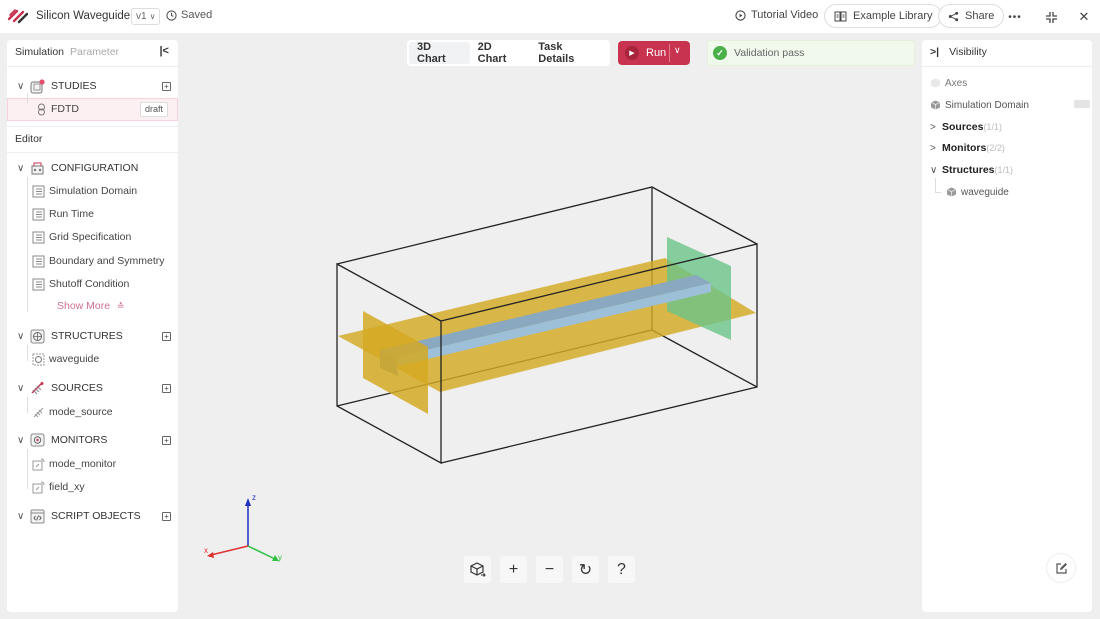 This screenshot has height=619, width=1100. I want to click on add-study-button: +, so click(166, 86).